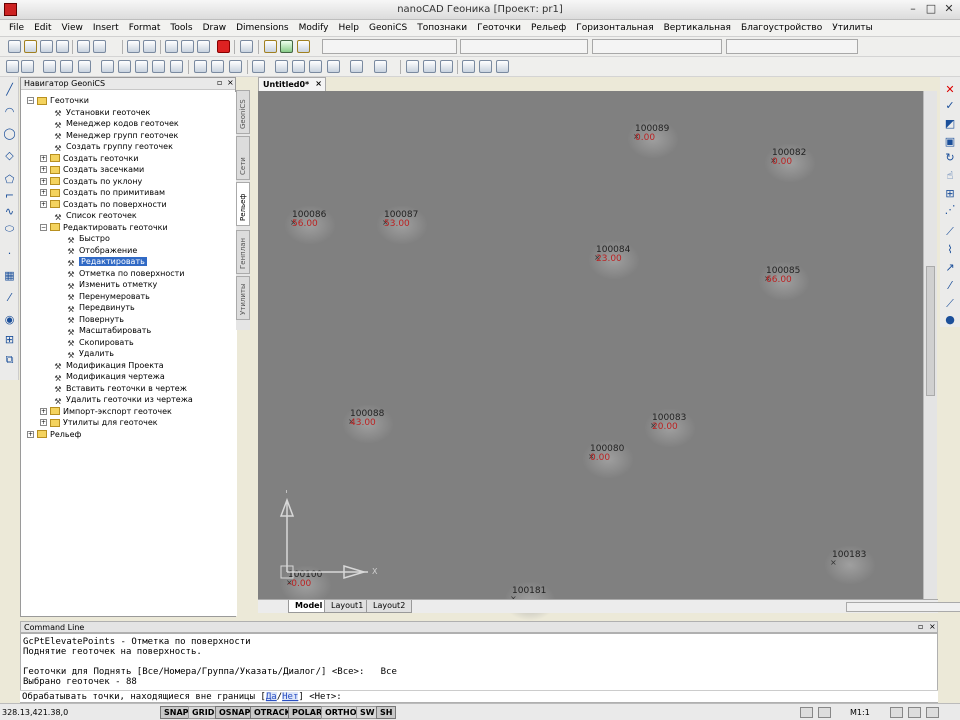 The image size is (960, 720). I want to click on maximize-icon: □, so click(931, 9).